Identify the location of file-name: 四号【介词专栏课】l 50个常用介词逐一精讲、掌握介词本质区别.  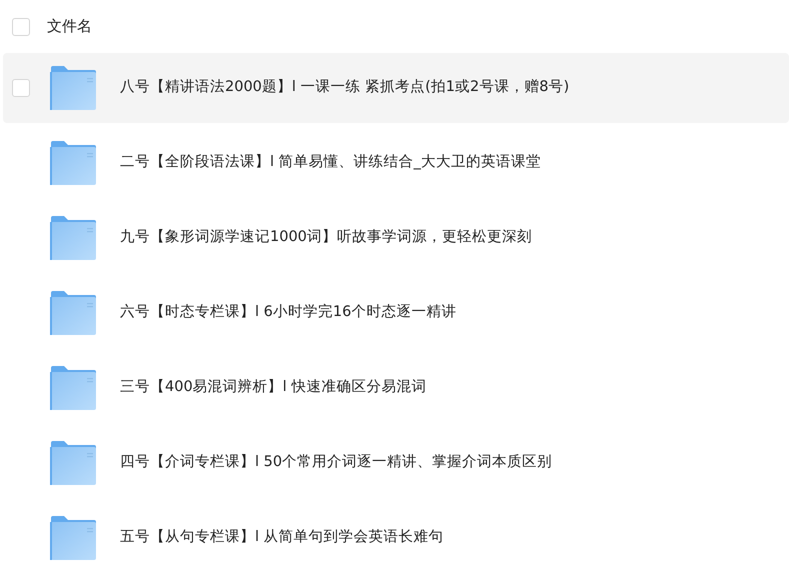
(336, 462).